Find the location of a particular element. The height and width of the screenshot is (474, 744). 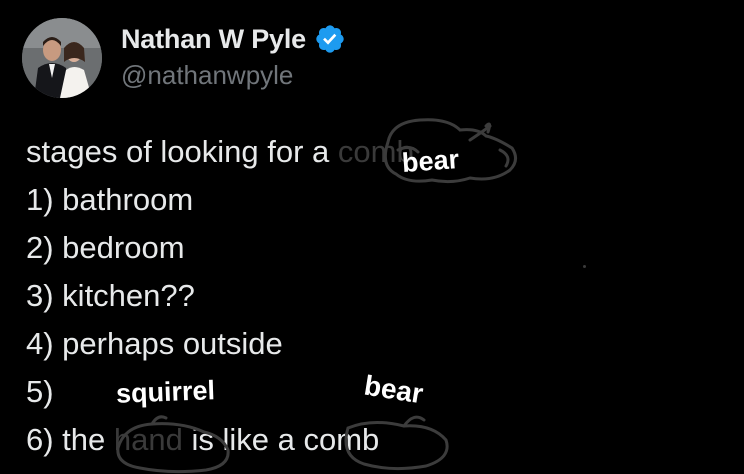

tweet-author: Nathan W Pyle @nathanwpyle is located at coordinates (233, 55).